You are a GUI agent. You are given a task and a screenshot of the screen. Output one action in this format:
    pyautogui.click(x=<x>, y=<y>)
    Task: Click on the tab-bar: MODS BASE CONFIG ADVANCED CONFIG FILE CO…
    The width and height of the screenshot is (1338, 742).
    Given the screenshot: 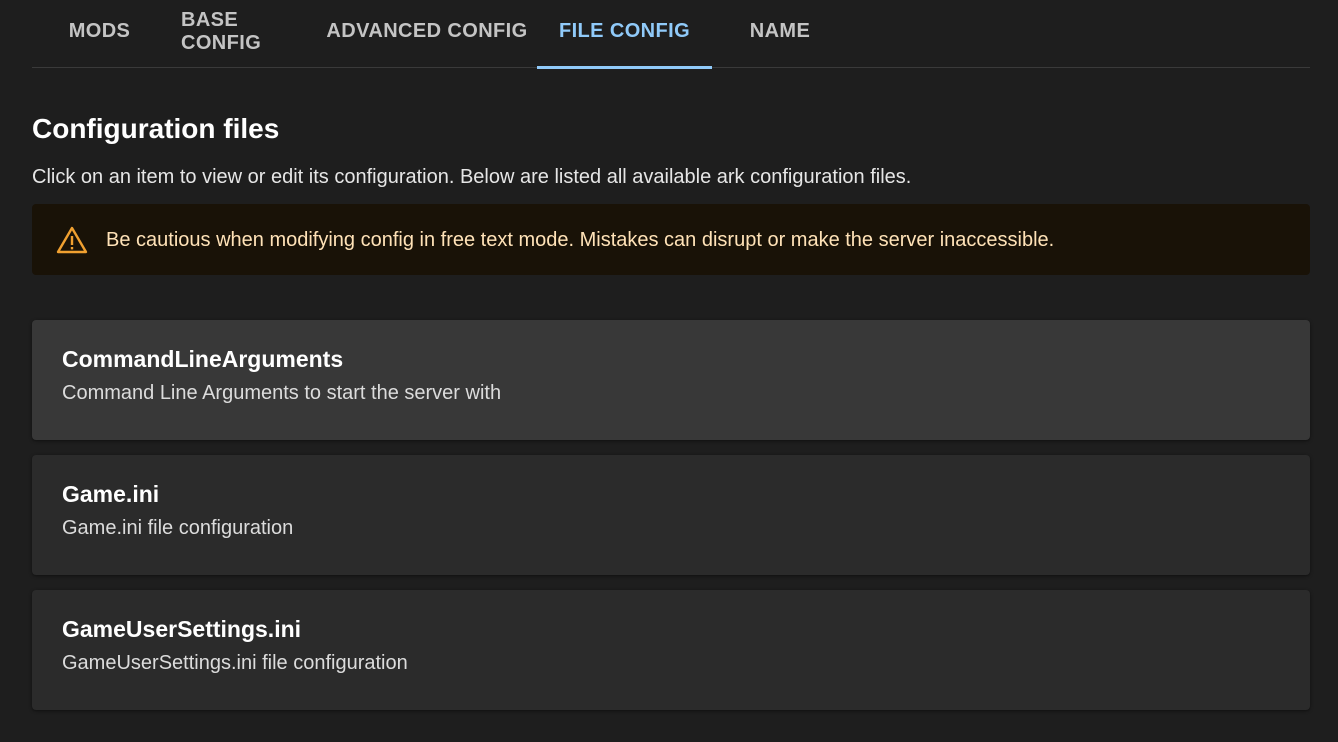 What is the action you would take?
    pyautogui.click(x=671, y=34)
    